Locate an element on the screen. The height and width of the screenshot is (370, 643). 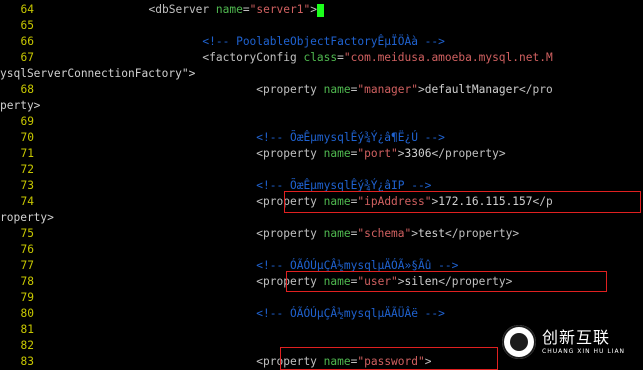
code-line: ysqlServerConnectionFactory"> is located at coordinates (97, 74).